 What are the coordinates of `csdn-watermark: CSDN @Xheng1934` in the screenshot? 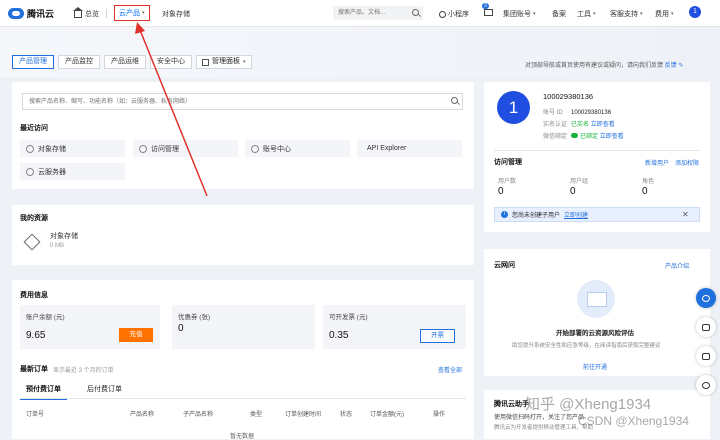 It's located at (633, 421).